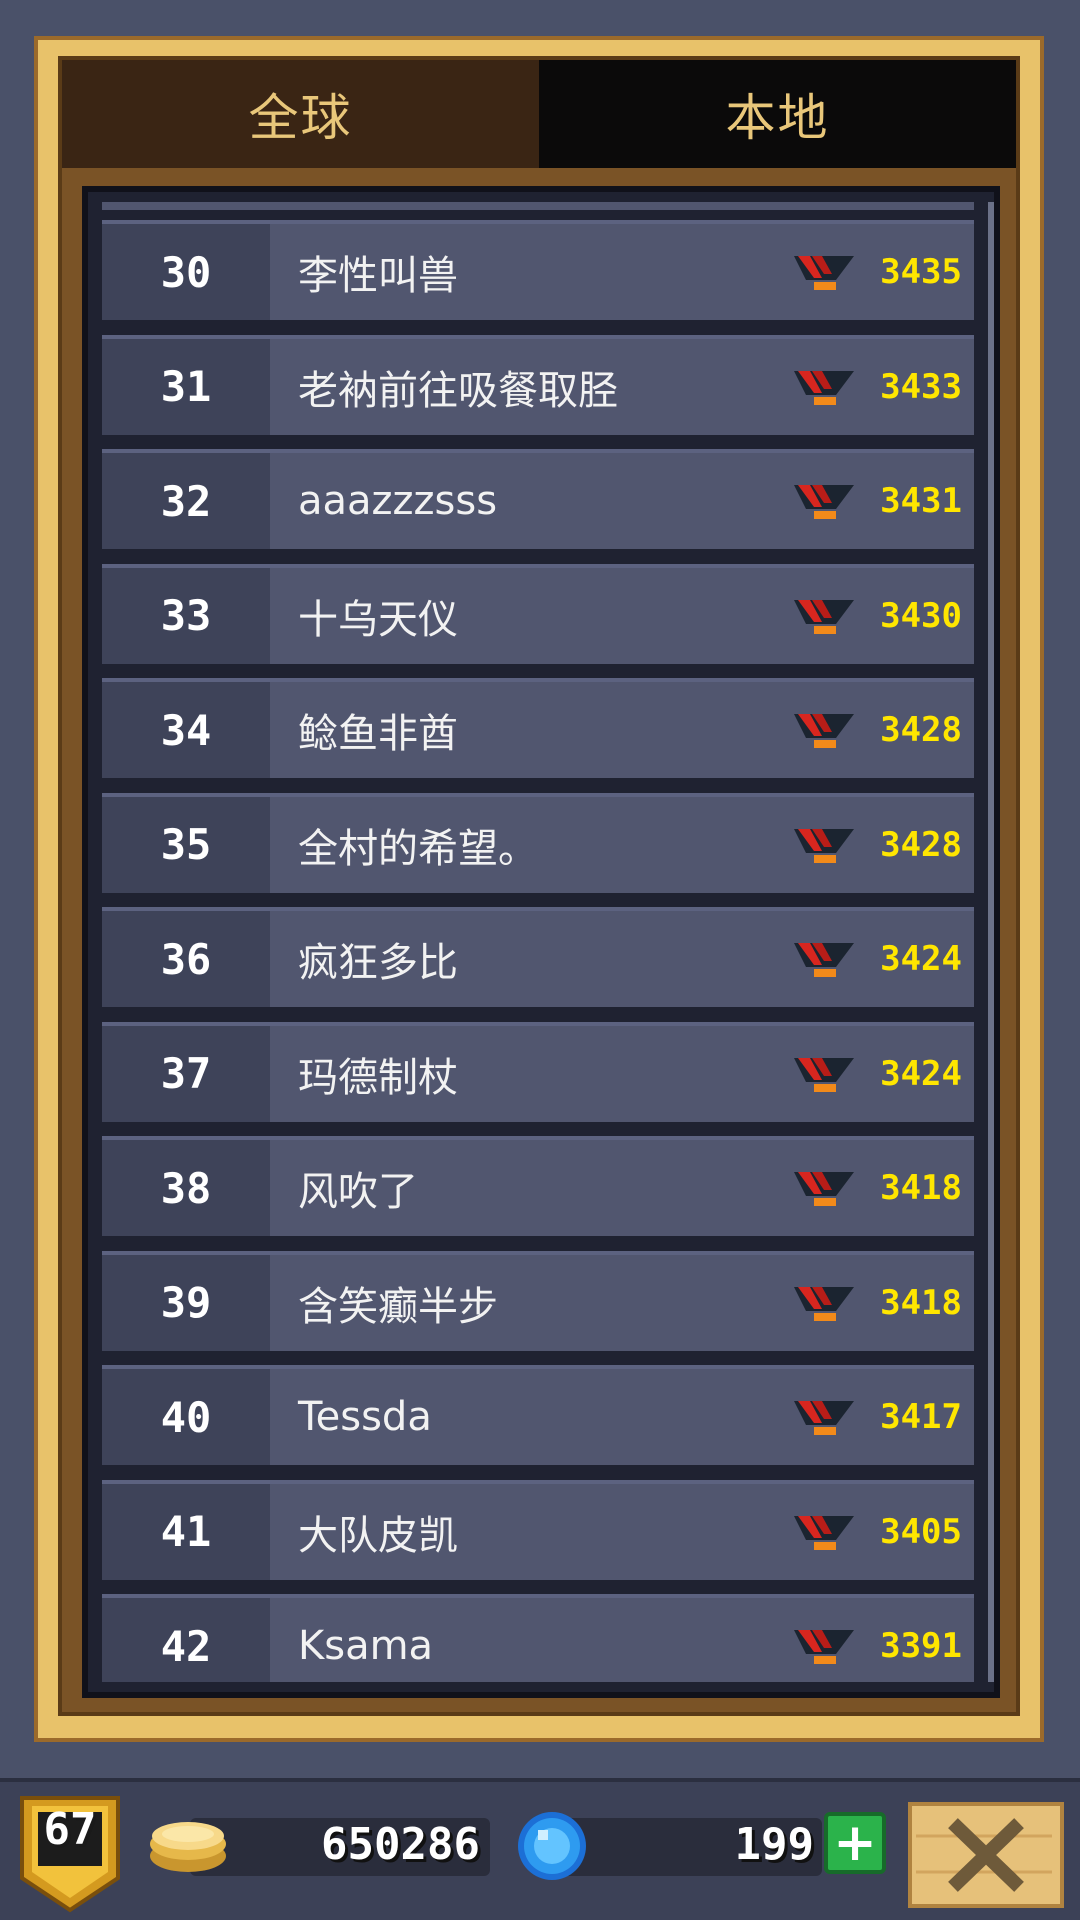 This screenshot has width=1080, height=1920. Describe the element at coordinates (70, 1829) in the screenshot. I see `player-level: 67` at that location.